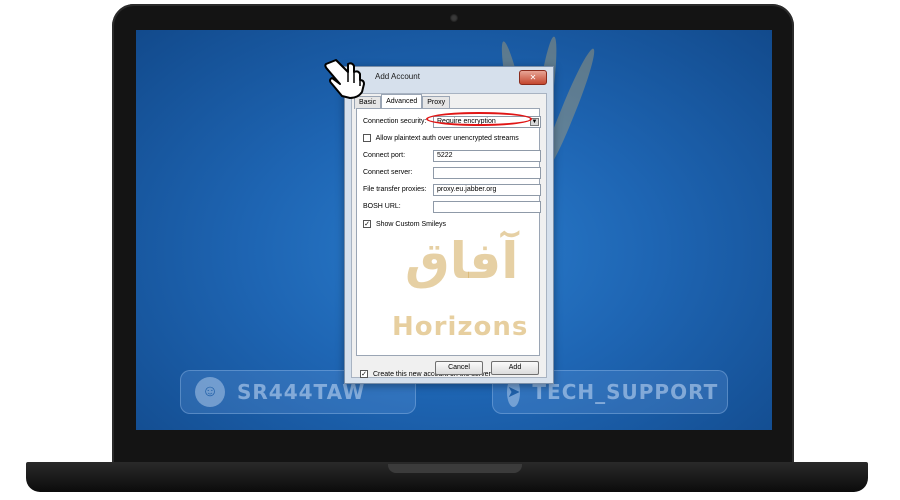 This screenshot has height=500, width=900. I want to click on show-smileys-checkbox: ✓, so click(367, 224).